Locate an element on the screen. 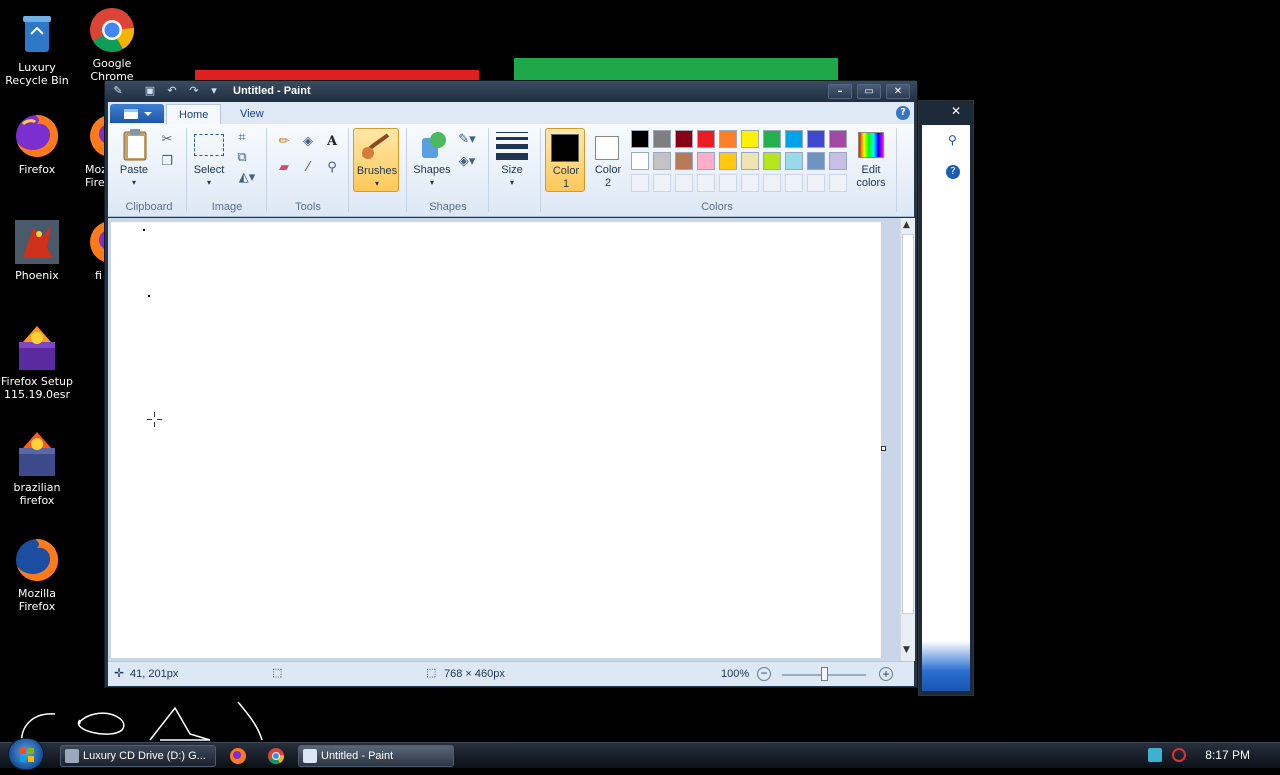 This screenshot has width=1280, height=775. cut-icon: ✂ is located at coordinates (167, 140).